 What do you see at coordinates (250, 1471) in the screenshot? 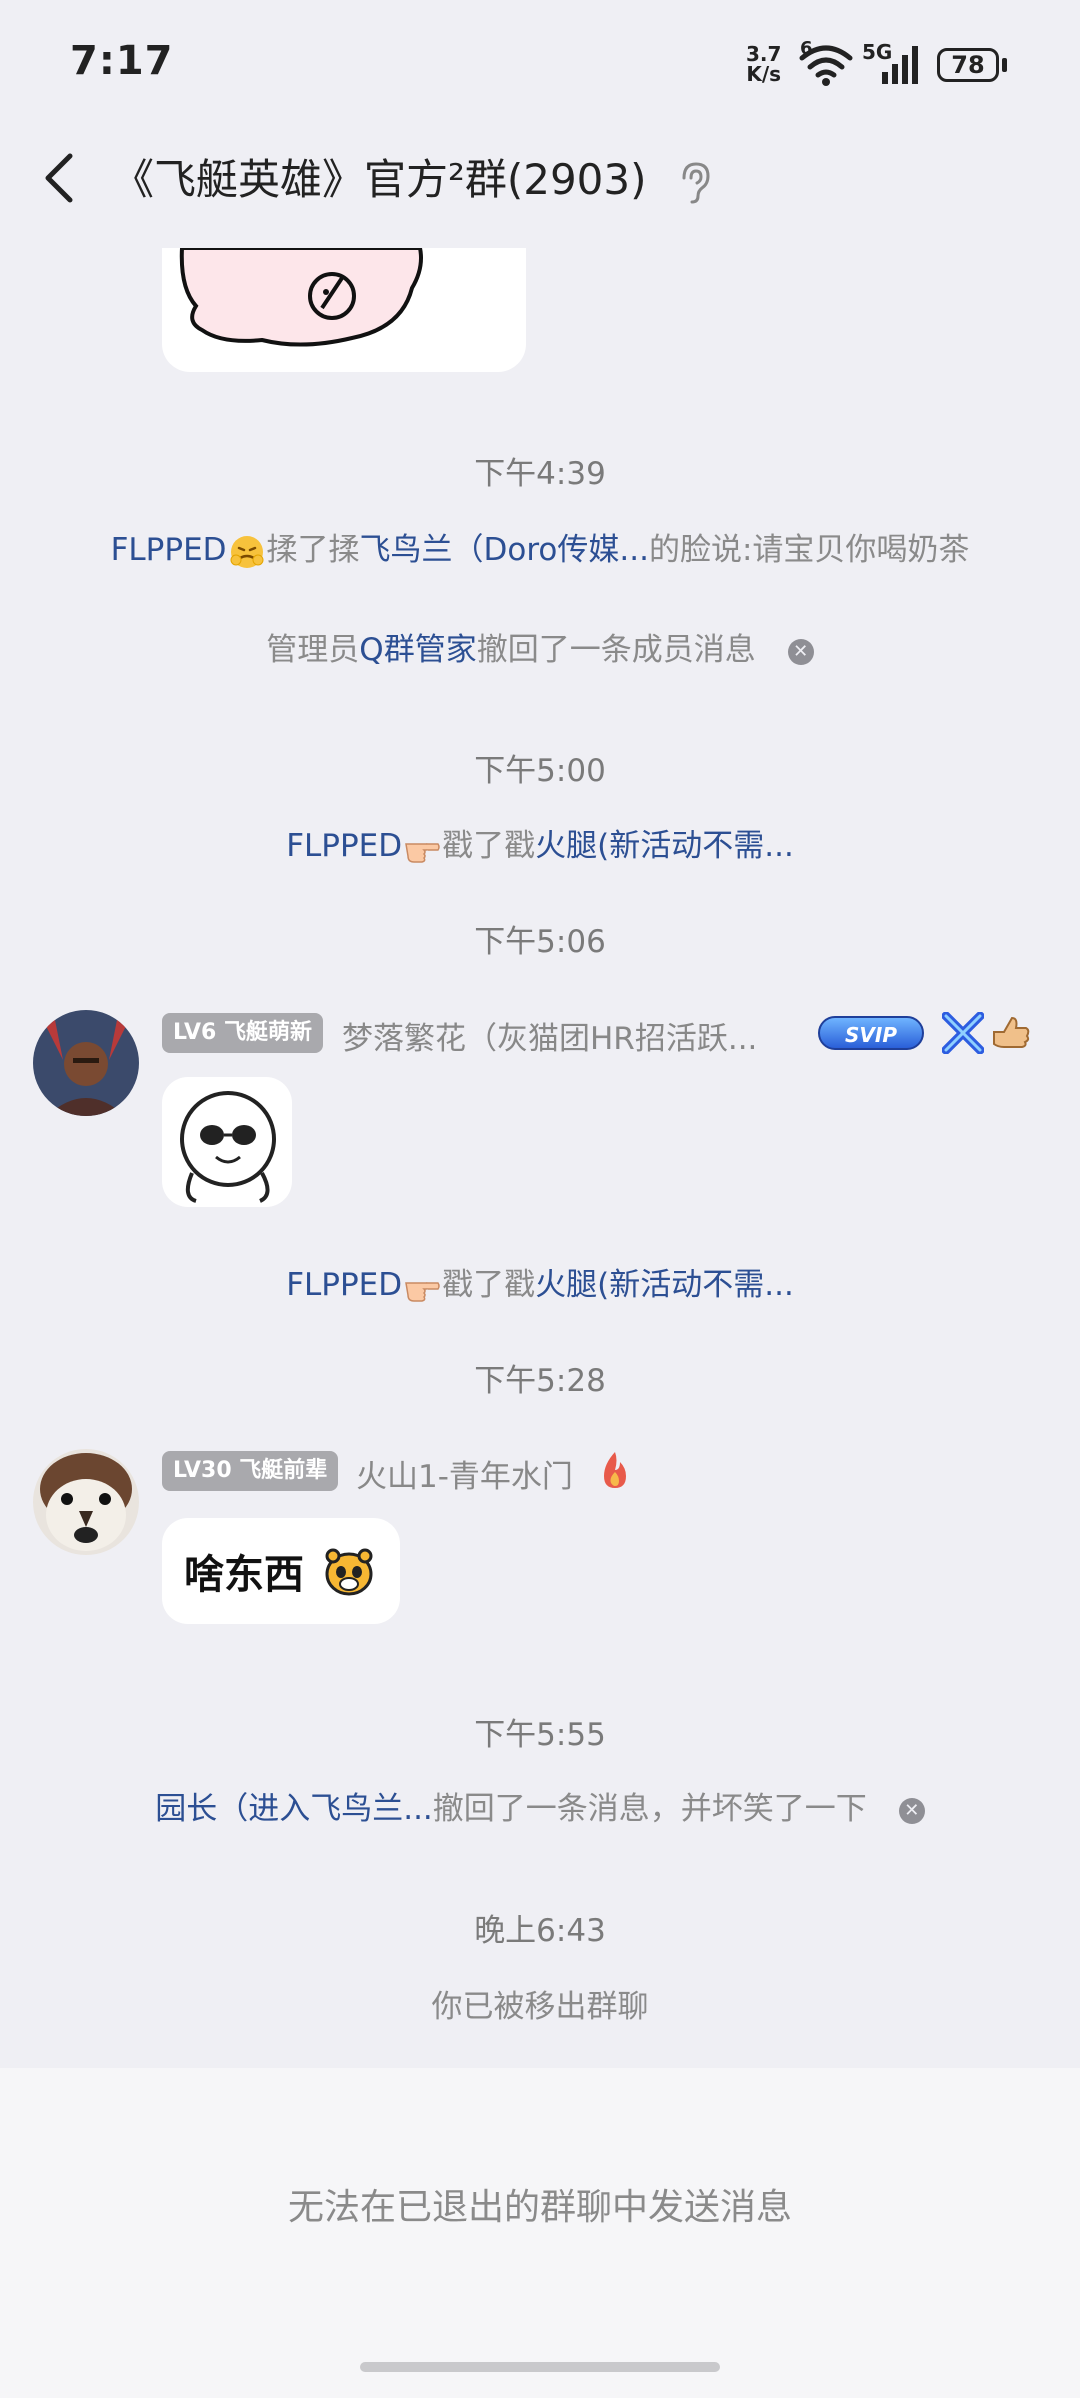
I see `level-badge: LV30 飞艇前辈` at bounding box center [250, 1471].